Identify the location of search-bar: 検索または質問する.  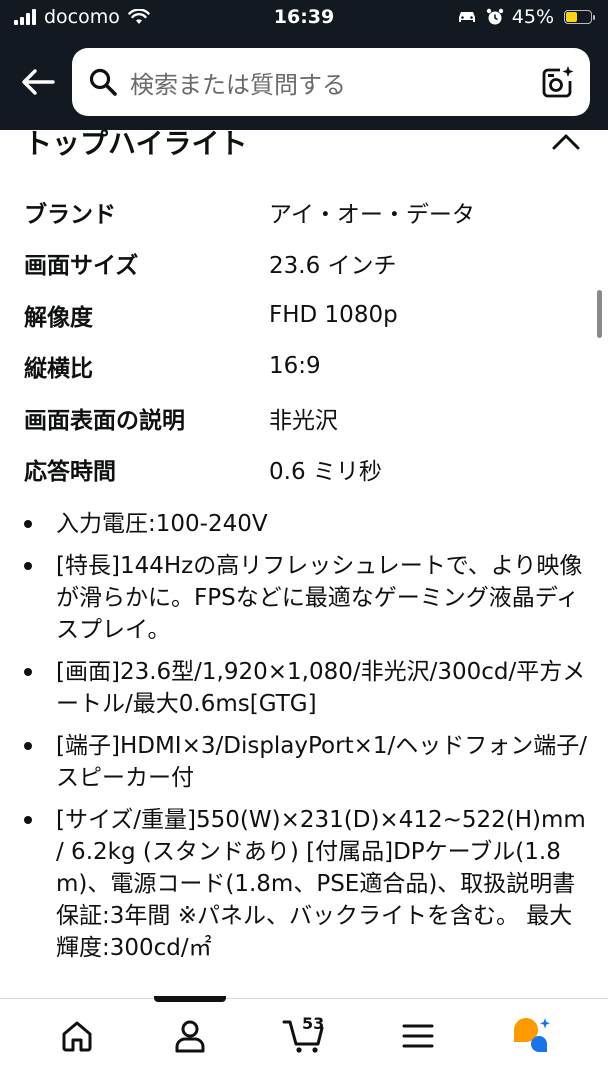
(331, 82).